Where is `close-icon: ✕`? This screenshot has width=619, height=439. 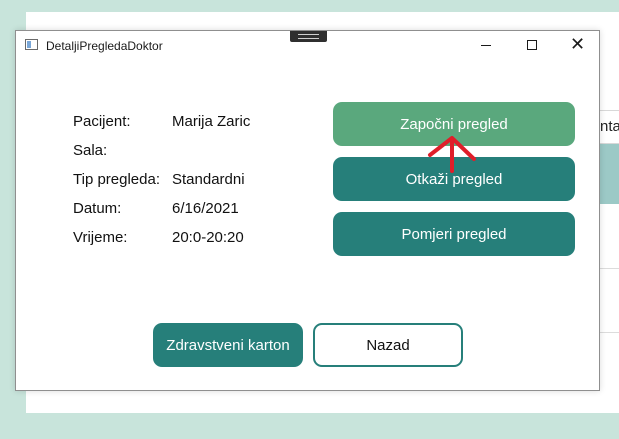
close-icon: ✕ is located at coordinates (578, 44).